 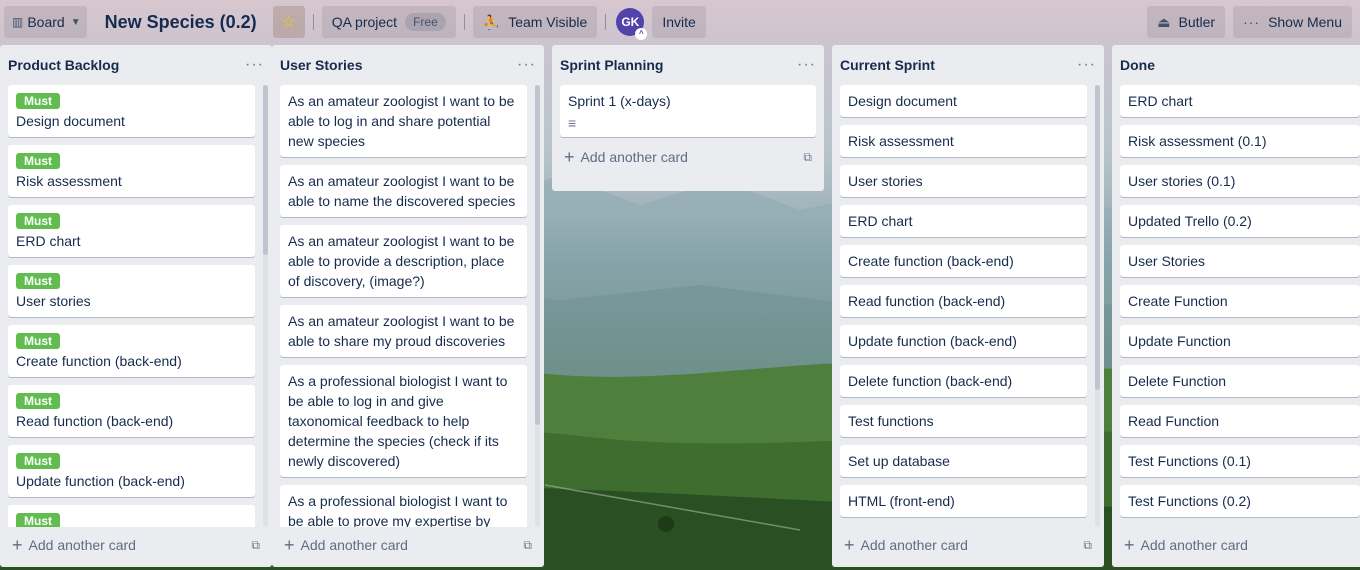 I want to click on card: Update Function, so click(x=1240, y=341).